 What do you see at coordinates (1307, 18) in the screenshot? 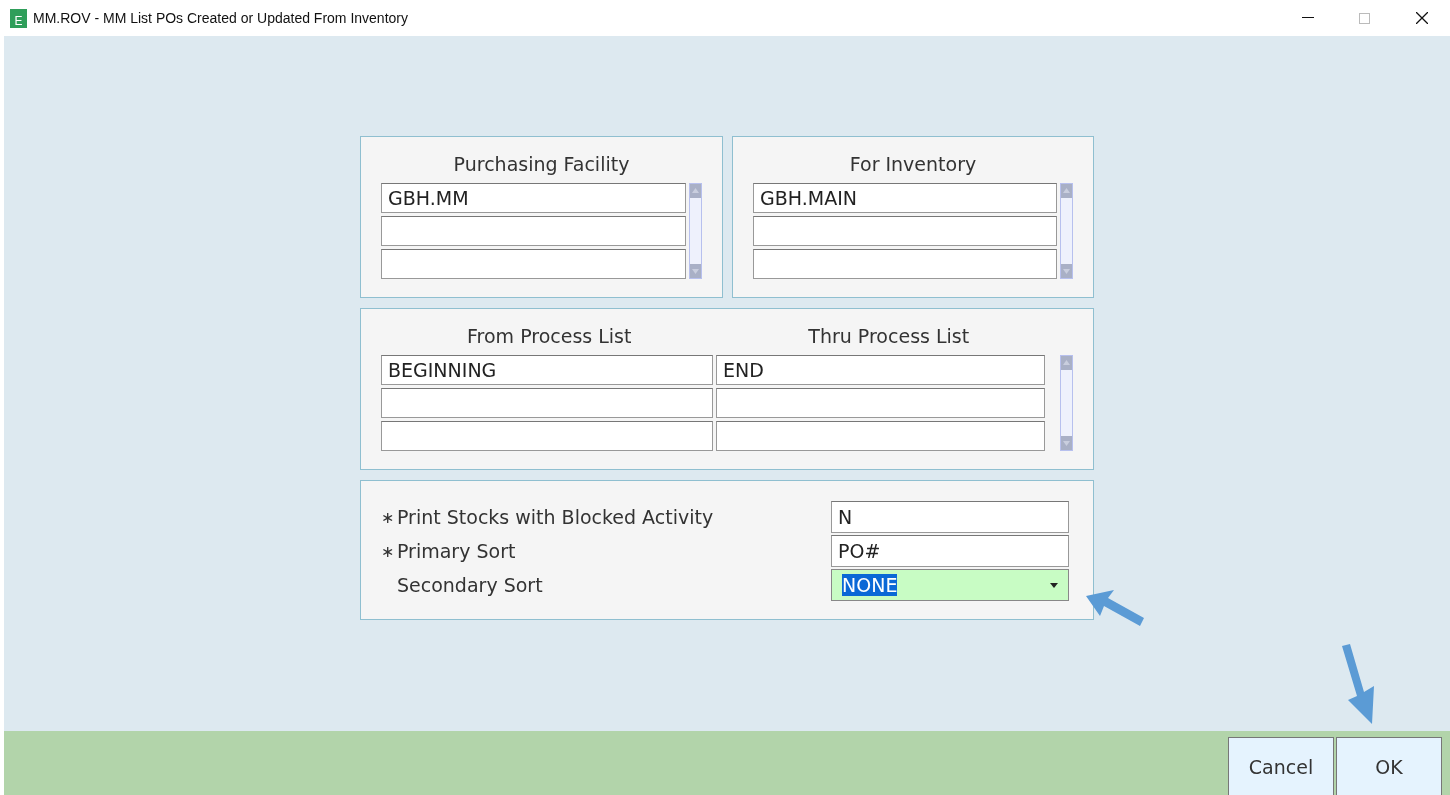
I see `minimize-icon` at bounding box center [1307, 18].